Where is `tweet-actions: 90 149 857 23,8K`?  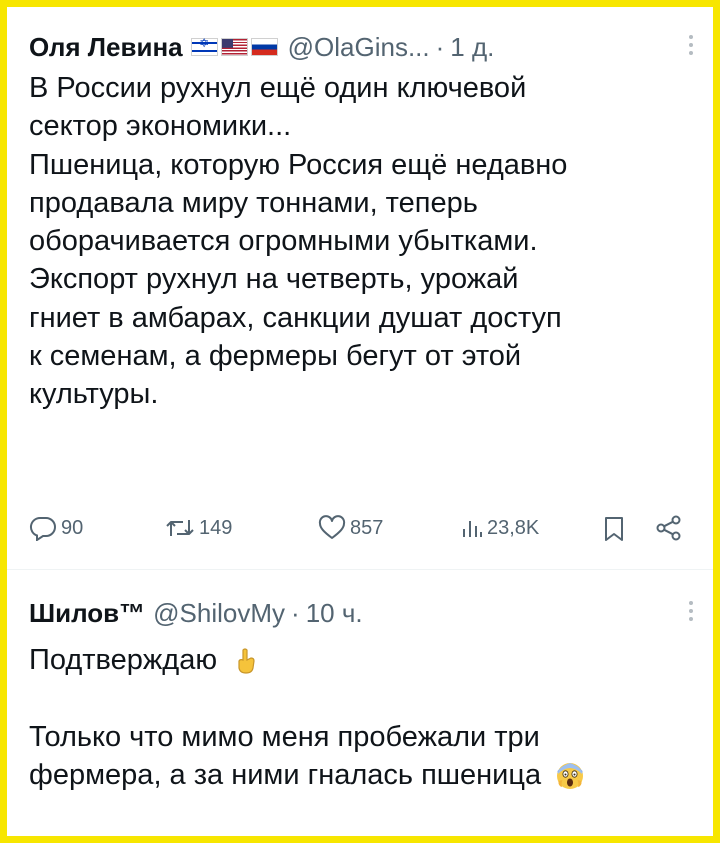
tweet-actions: 90 149 857 23,8K is located at coordinates (362, 527).